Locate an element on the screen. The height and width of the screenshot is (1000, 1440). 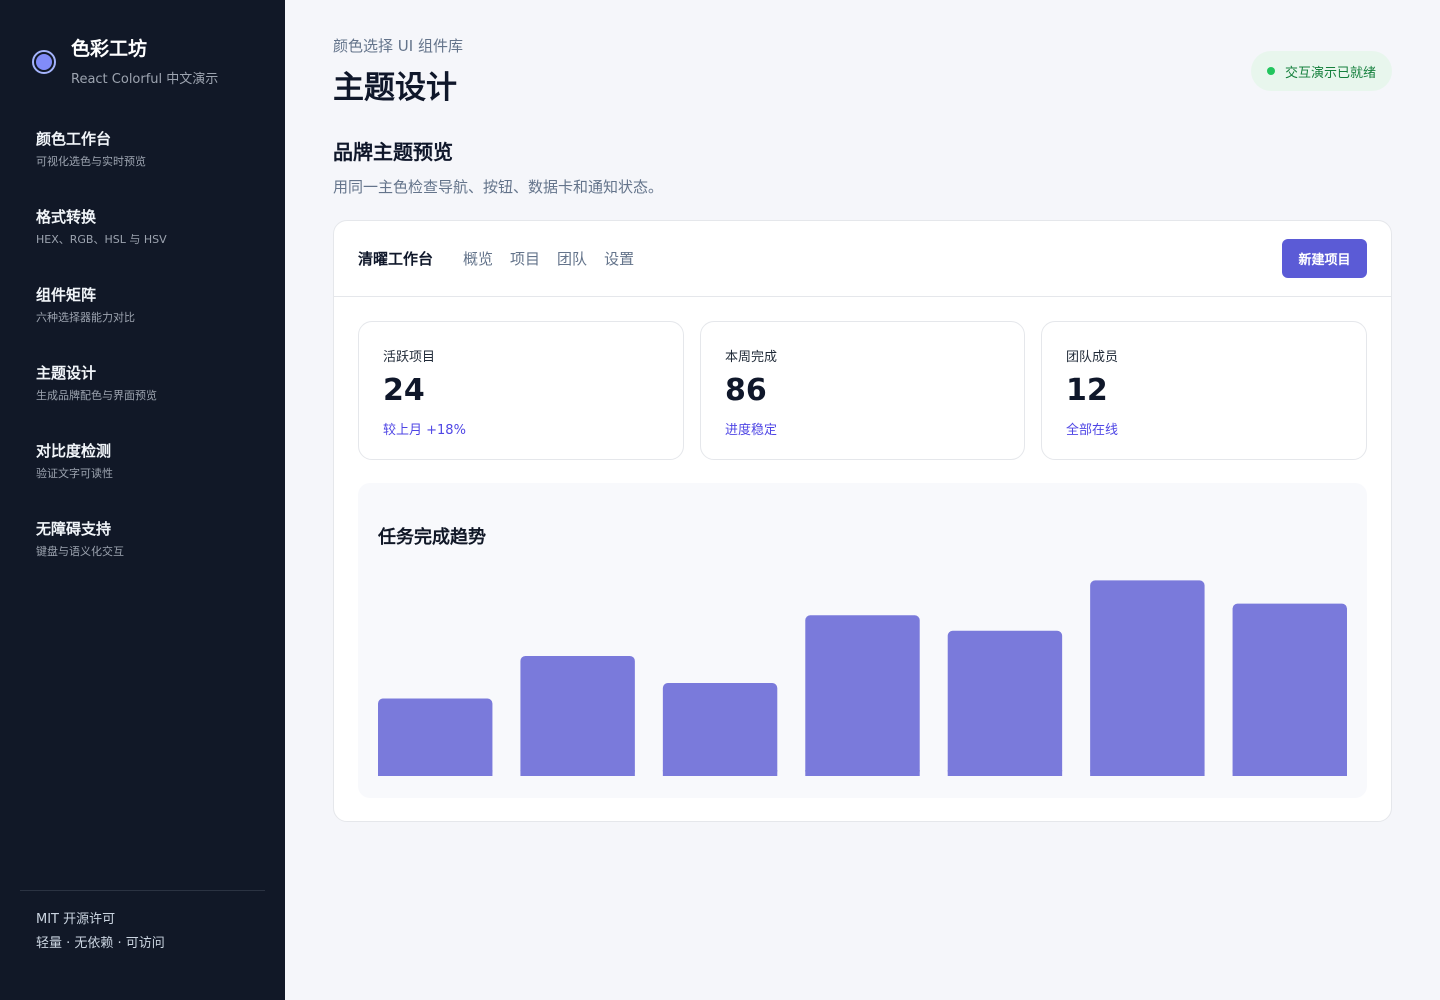
sidebar-item-component-matrix: 组件矩阵 六种选择器能力对比 is located at coordinates (101, 323).